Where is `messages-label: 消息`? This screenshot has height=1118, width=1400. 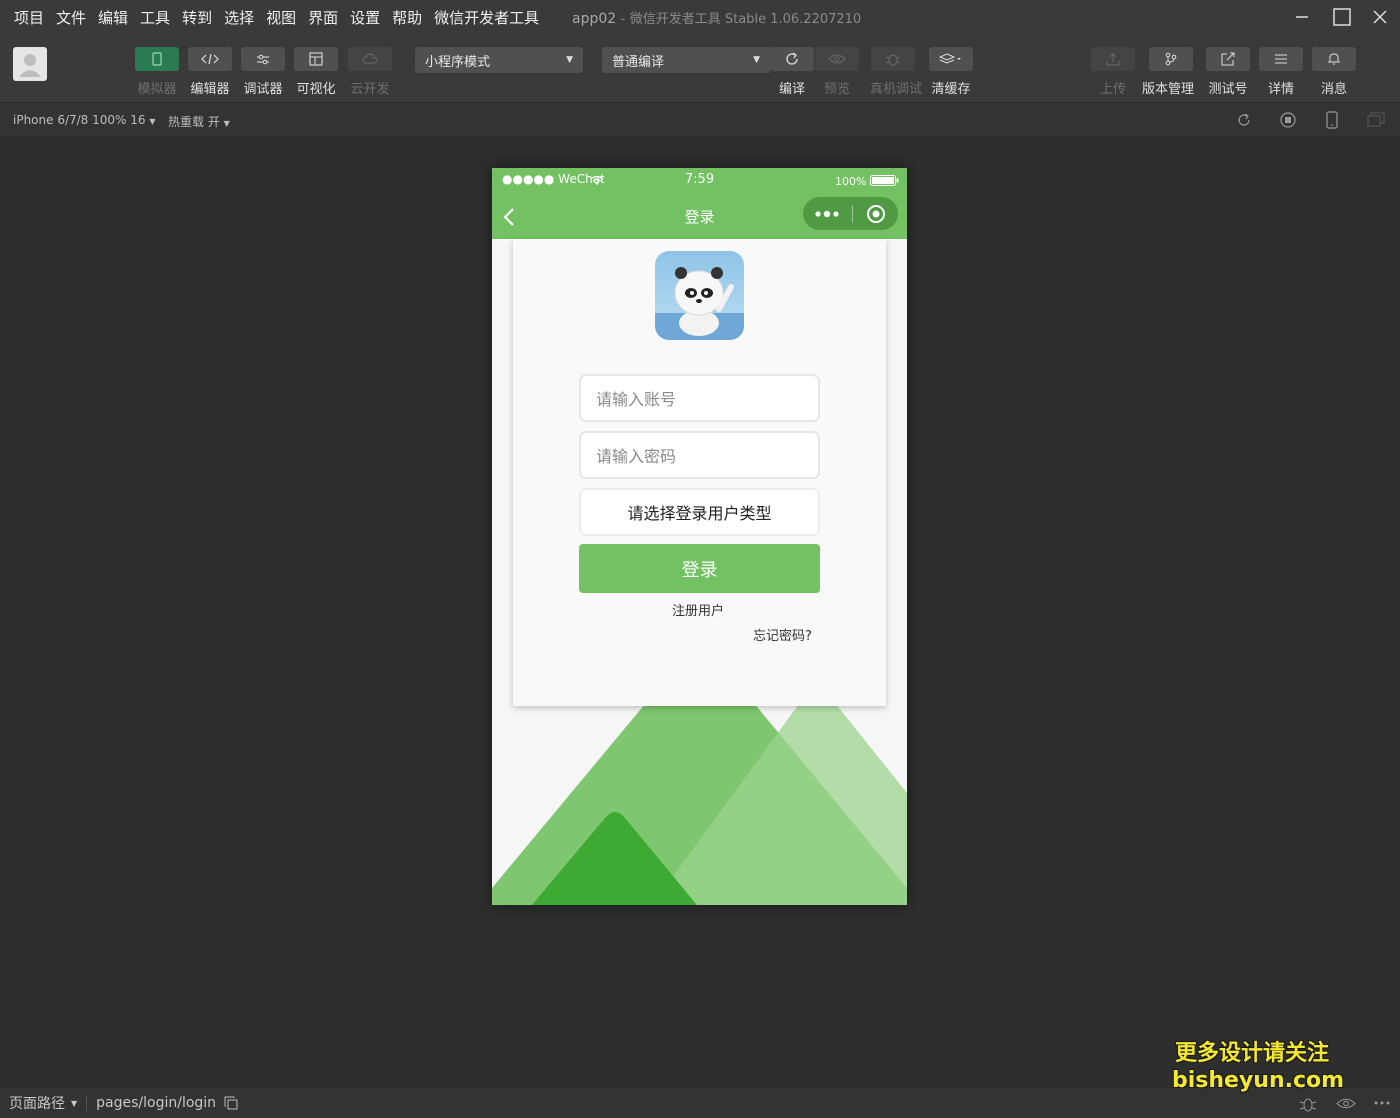 messages-label: 消息 is located at coordinates (1333, 89).